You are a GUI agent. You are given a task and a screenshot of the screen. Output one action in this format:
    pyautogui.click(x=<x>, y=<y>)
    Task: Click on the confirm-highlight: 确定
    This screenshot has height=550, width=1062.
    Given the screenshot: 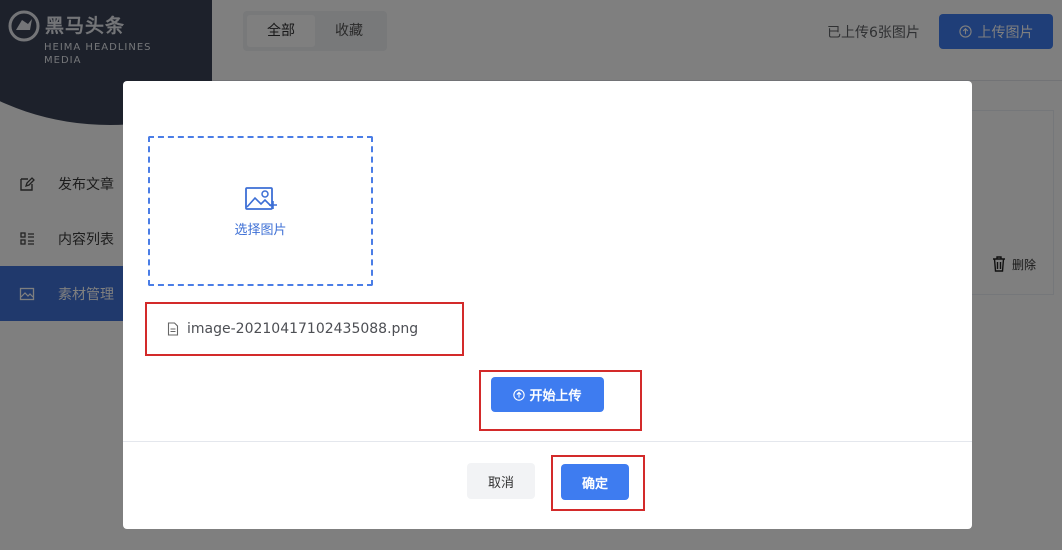 What is the action you would take?
    pyautogui.click(x=598, y=483)
    